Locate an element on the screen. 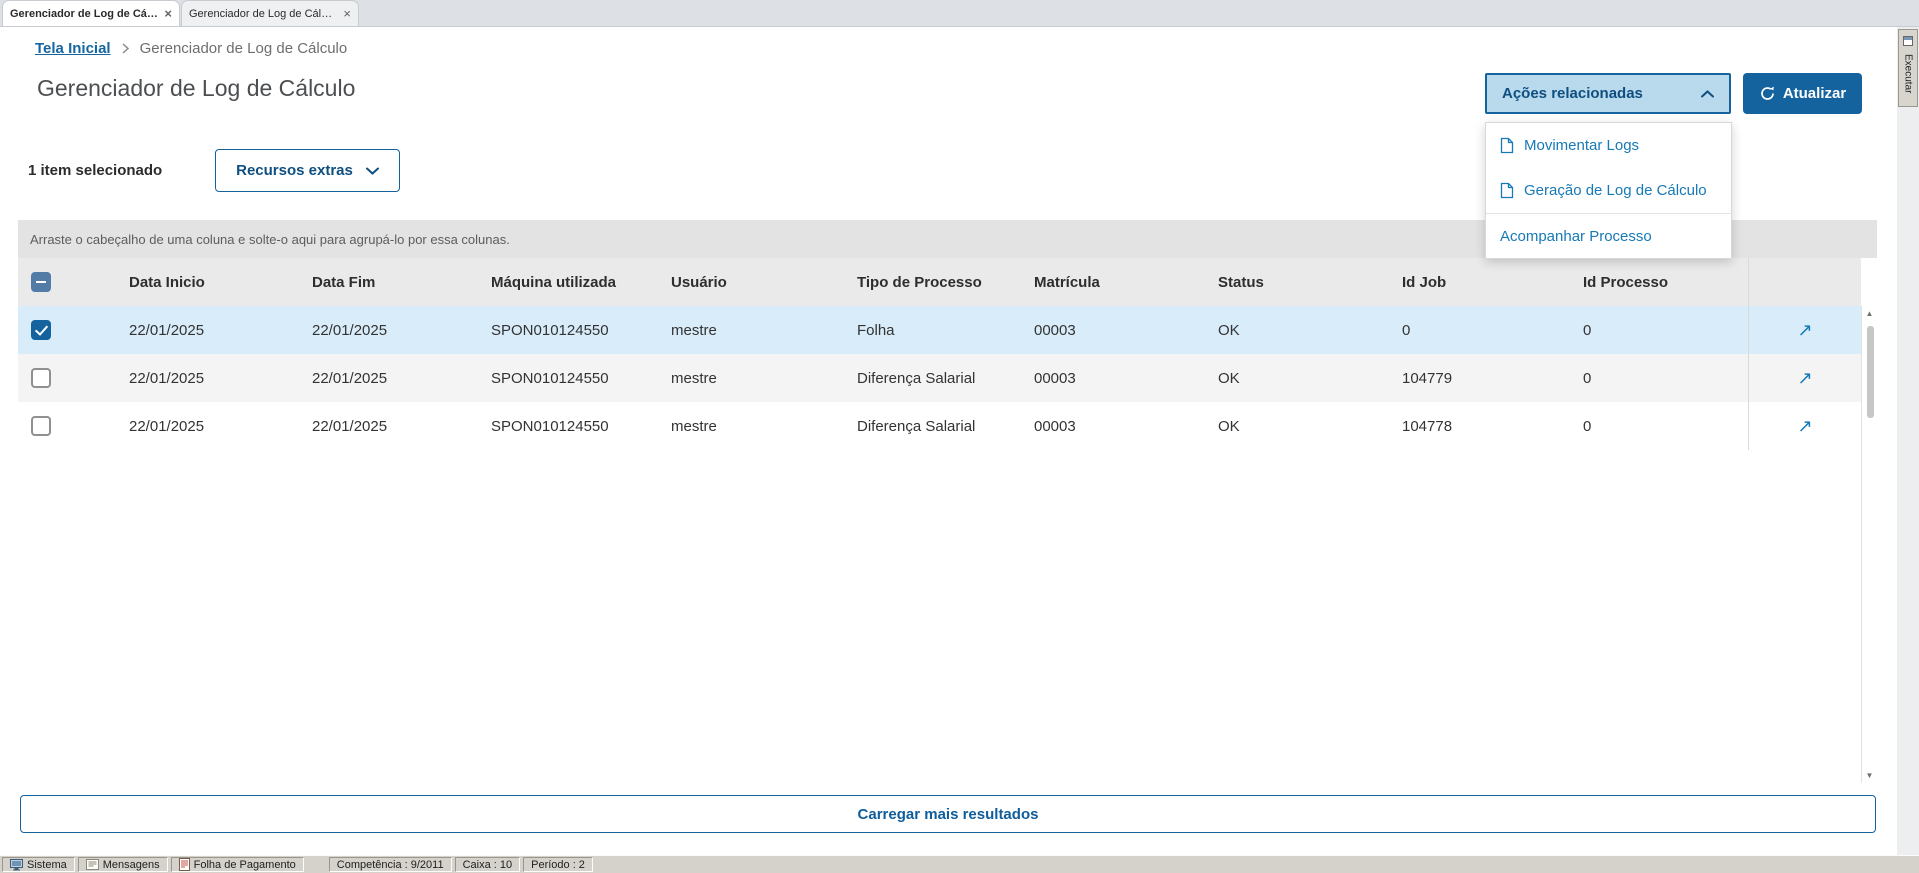  side-panel-strip: Executar is located at coordinates (1908, 441).